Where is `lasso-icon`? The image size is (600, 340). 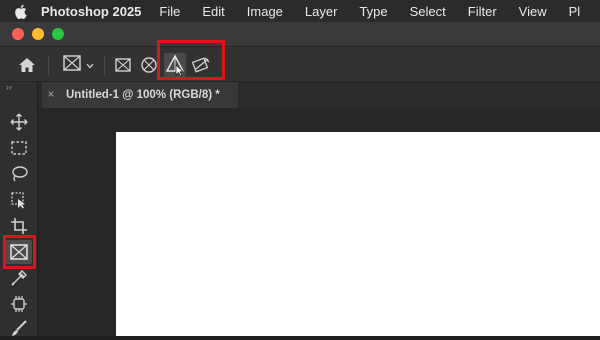
lasso-icon is located at coordinates (19, 174).